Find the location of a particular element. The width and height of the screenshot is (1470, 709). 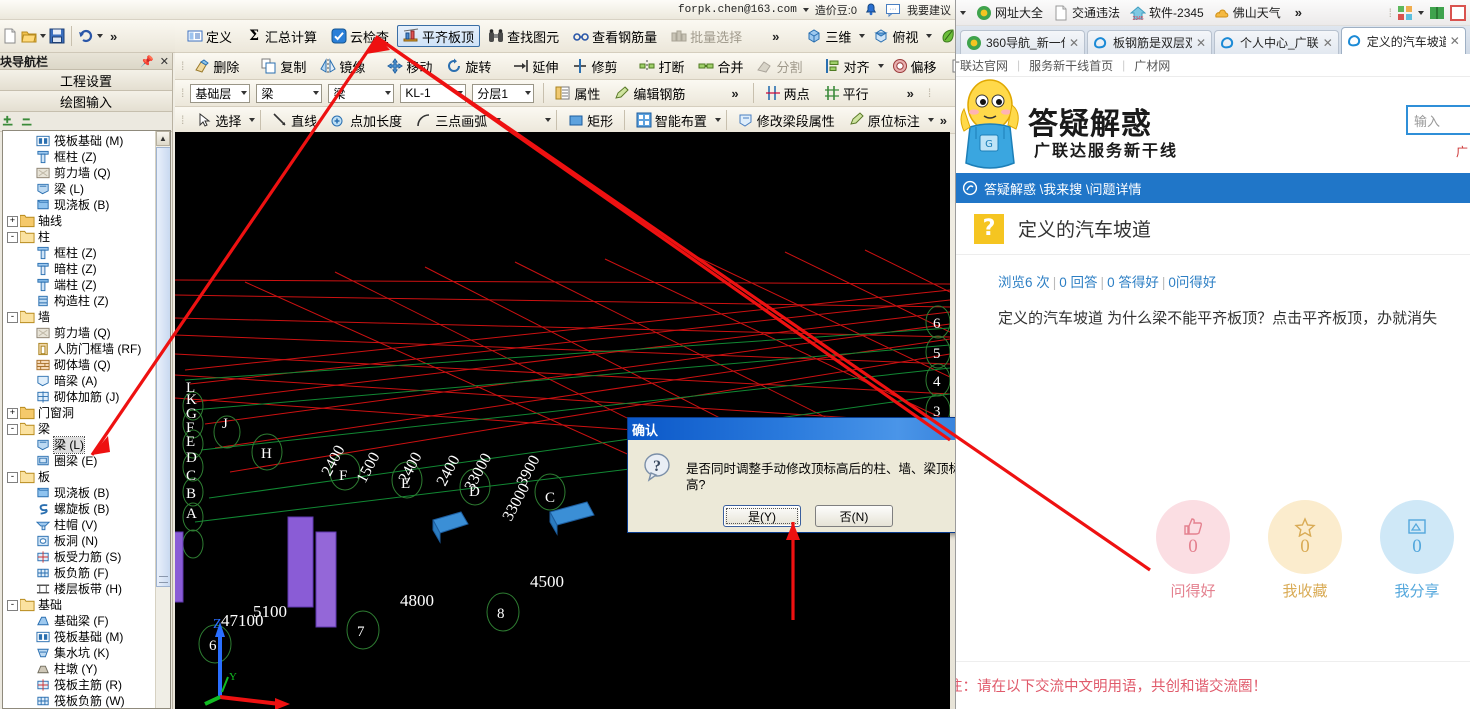

bookmark-nav-daquan: 网址大全 is located at coordinates (1009, 12).